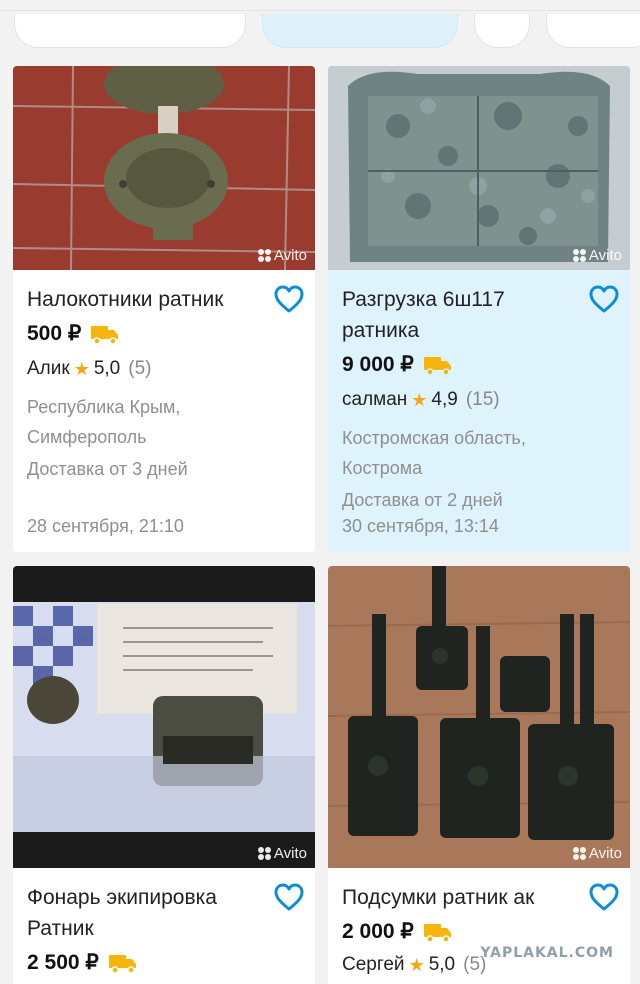 Image resolution: width=640 pixels, height=984 pixels. What do you see at coordinates (422, 500) in the screenshot?
I see `delivery-info: Доставка от 2 дней` at bounding box center [422, 500].